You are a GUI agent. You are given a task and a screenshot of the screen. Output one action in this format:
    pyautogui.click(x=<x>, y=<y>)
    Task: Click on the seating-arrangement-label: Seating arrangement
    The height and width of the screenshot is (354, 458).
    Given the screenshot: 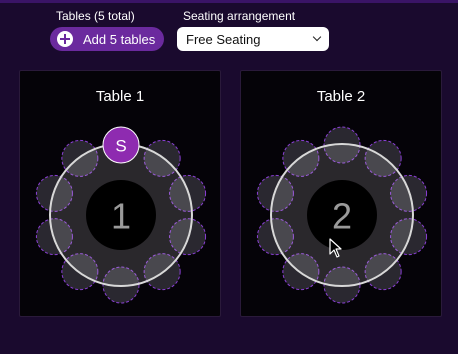 What is the action you would take?
    pyautogui.click(x=239, y=16)
    